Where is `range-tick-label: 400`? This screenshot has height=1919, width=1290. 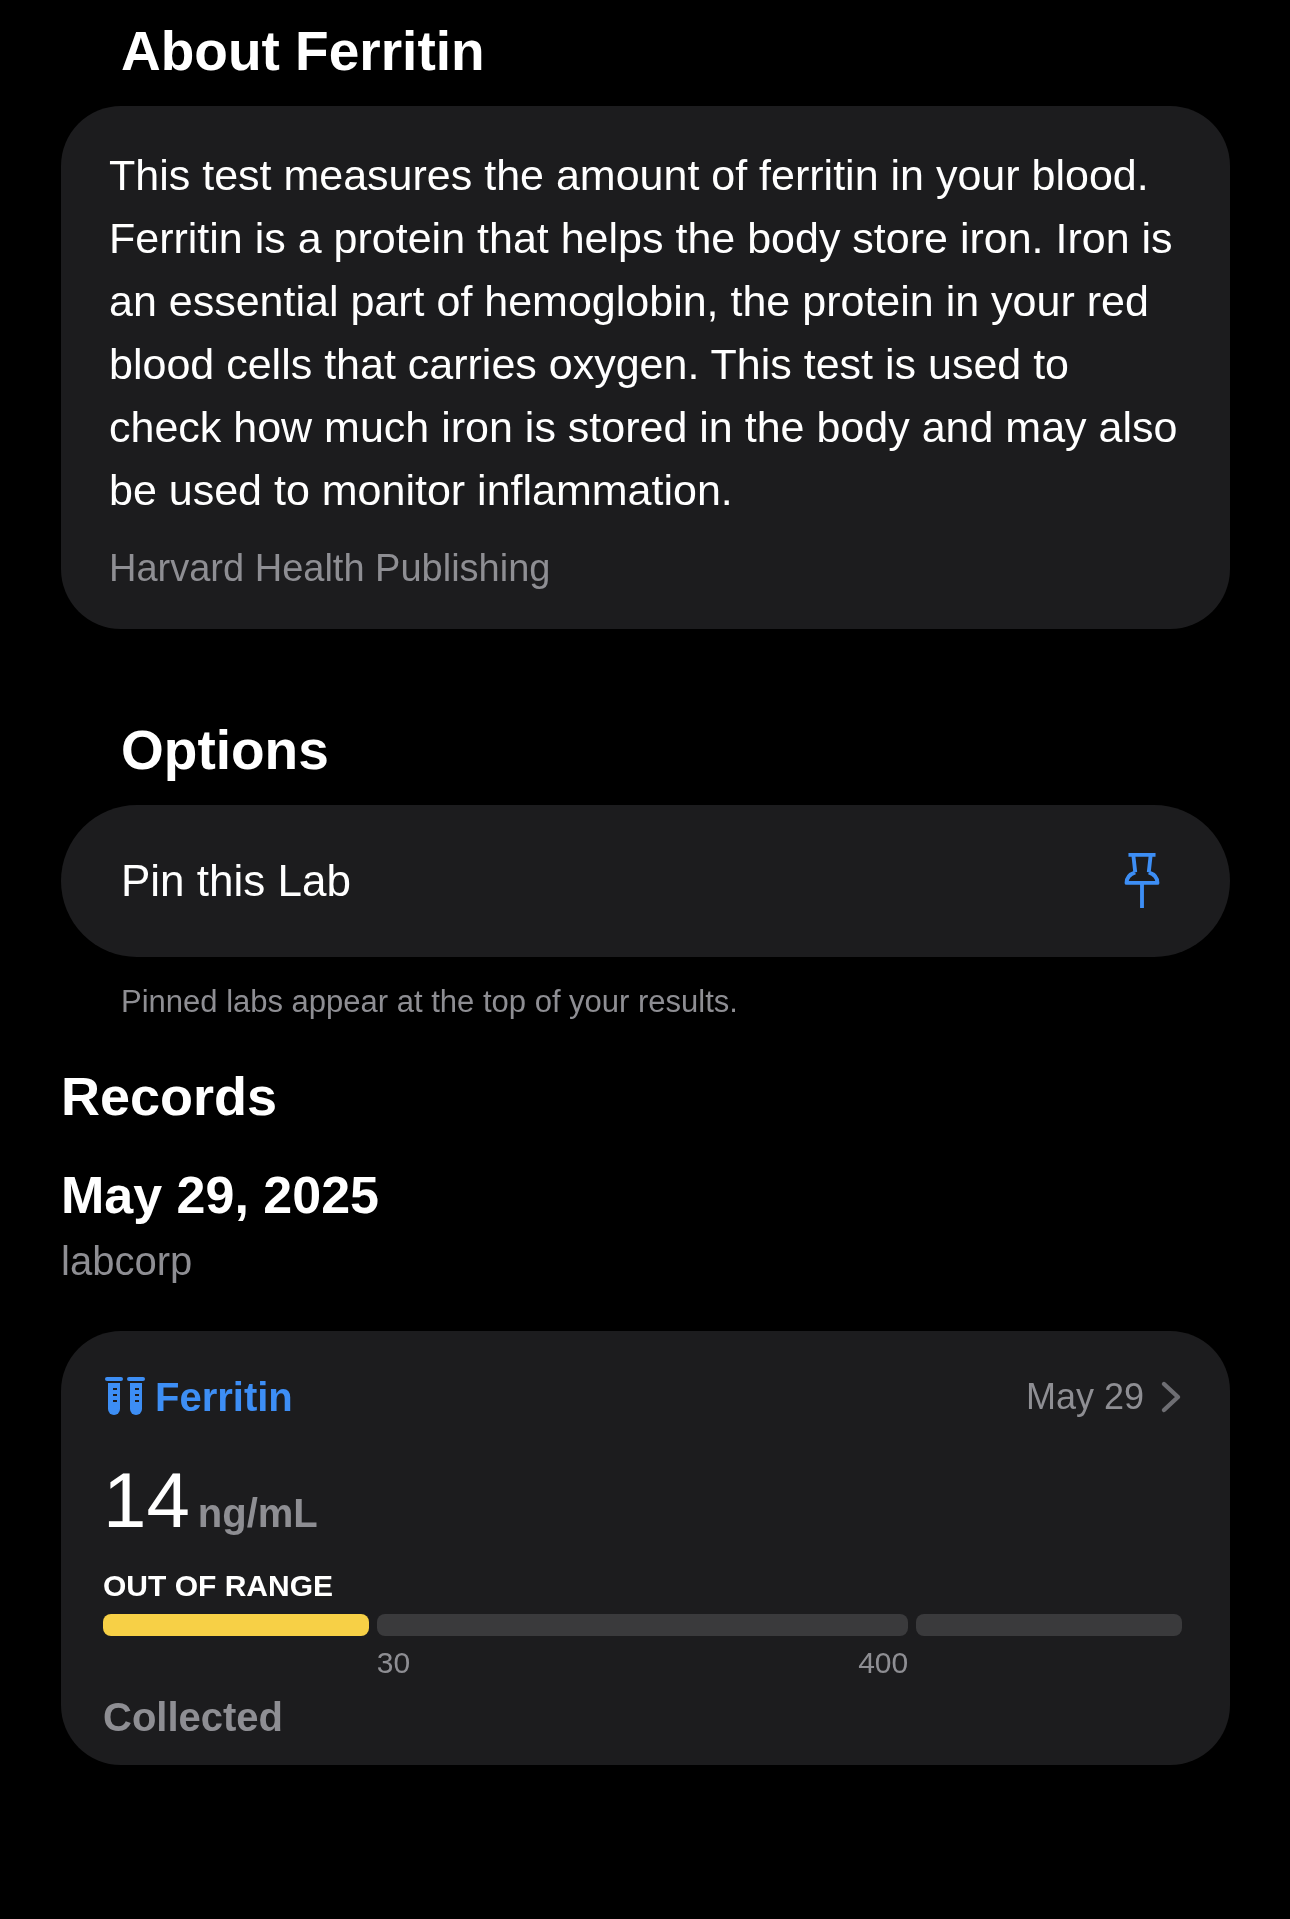 range-tick-label: 400 is located at coordinates (883, 1662).